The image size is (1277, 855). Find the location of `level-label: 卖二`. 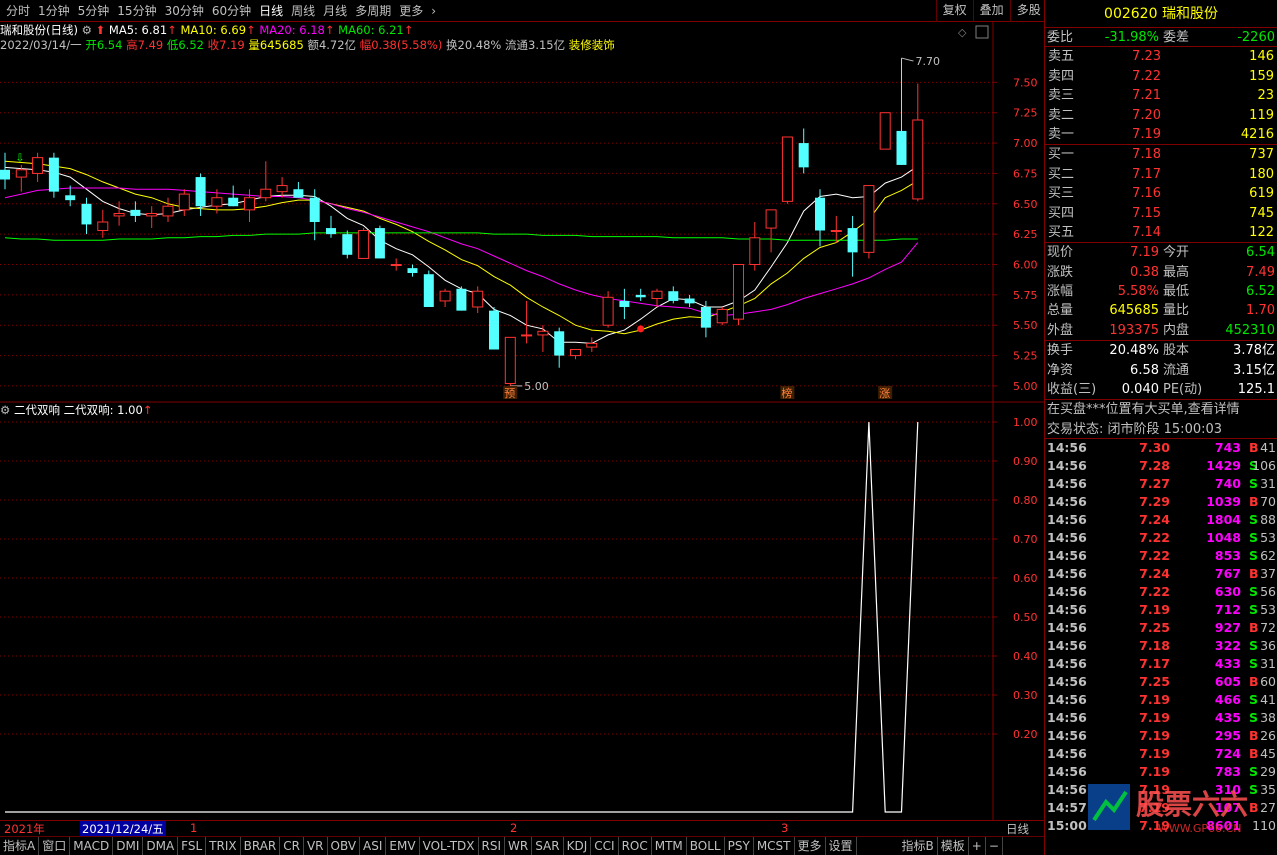

level-label: 卖二 is located at coordinates (1061, 115).